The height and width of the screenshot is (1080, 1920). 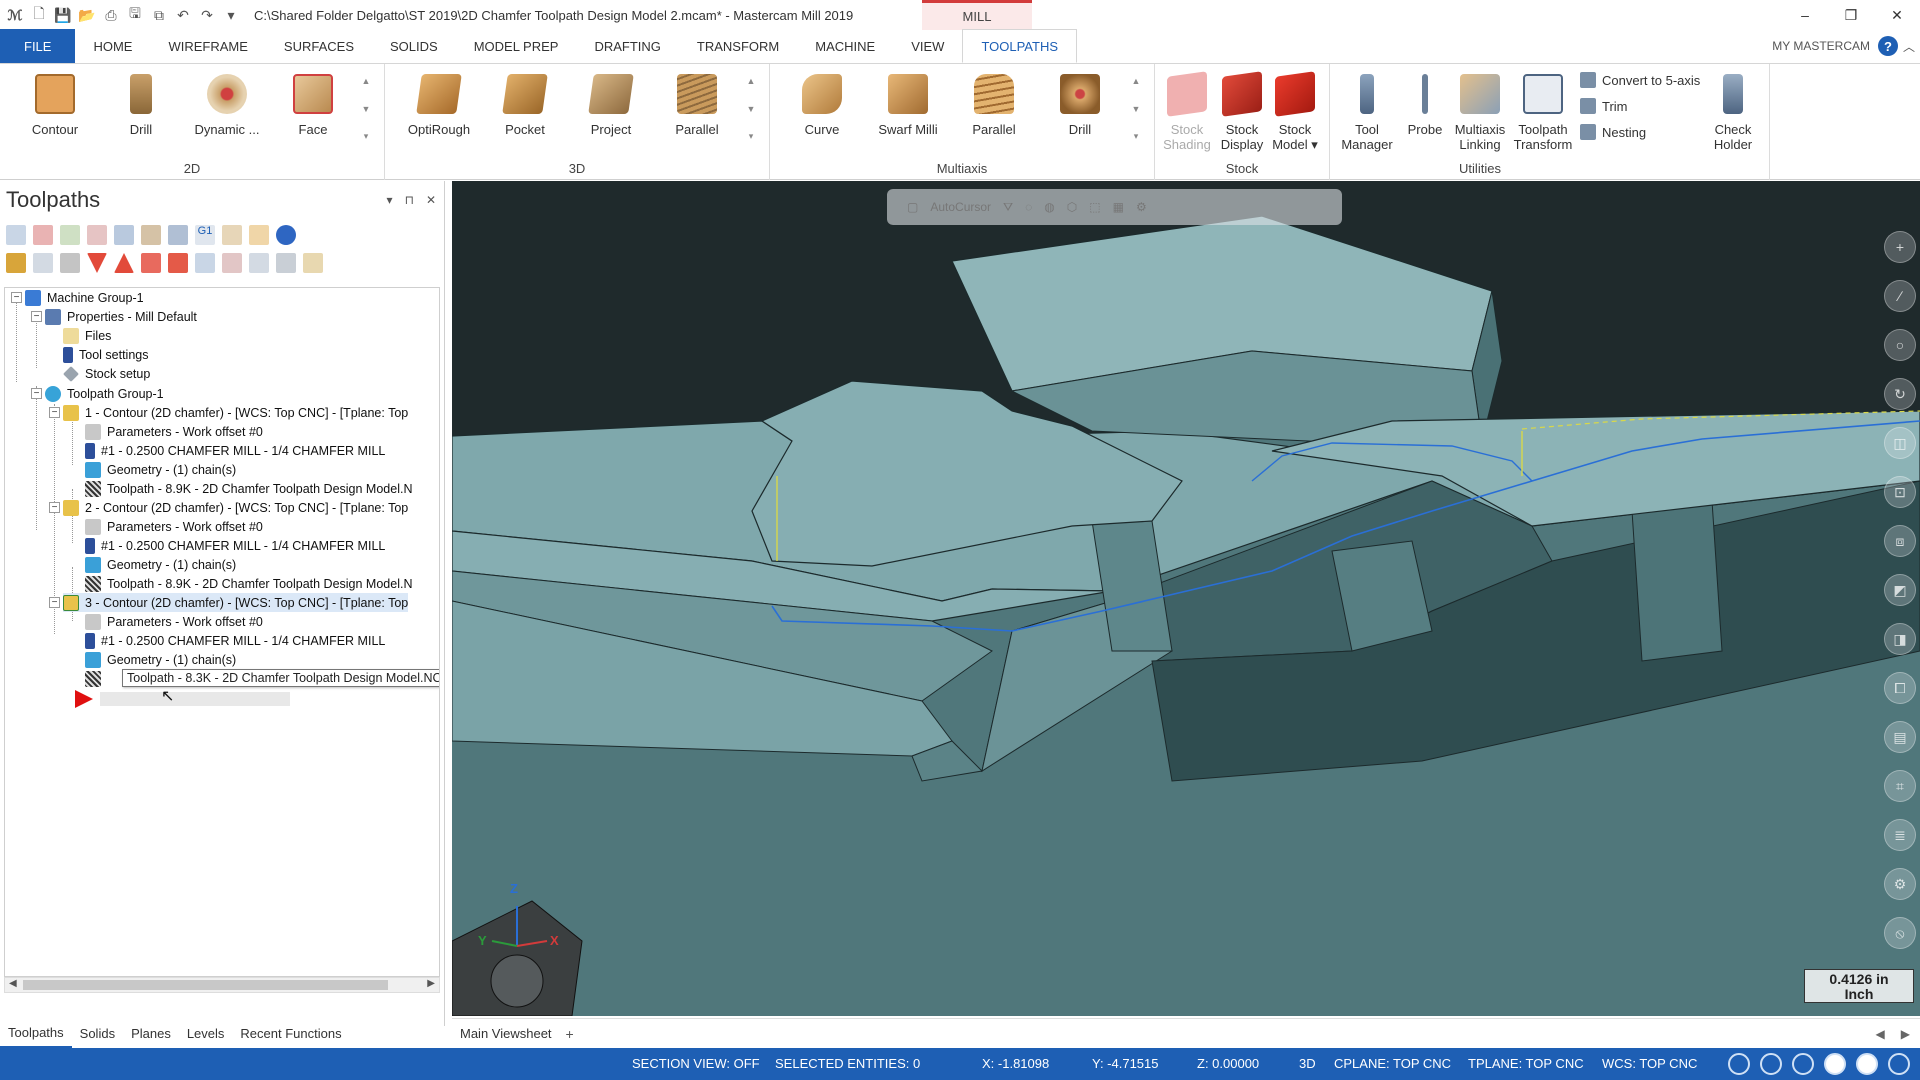 What do you see at coordinates (390, 200) in the screenshot?
I see `panel-menu-icon: ▾` at bounding box center [390, 200].